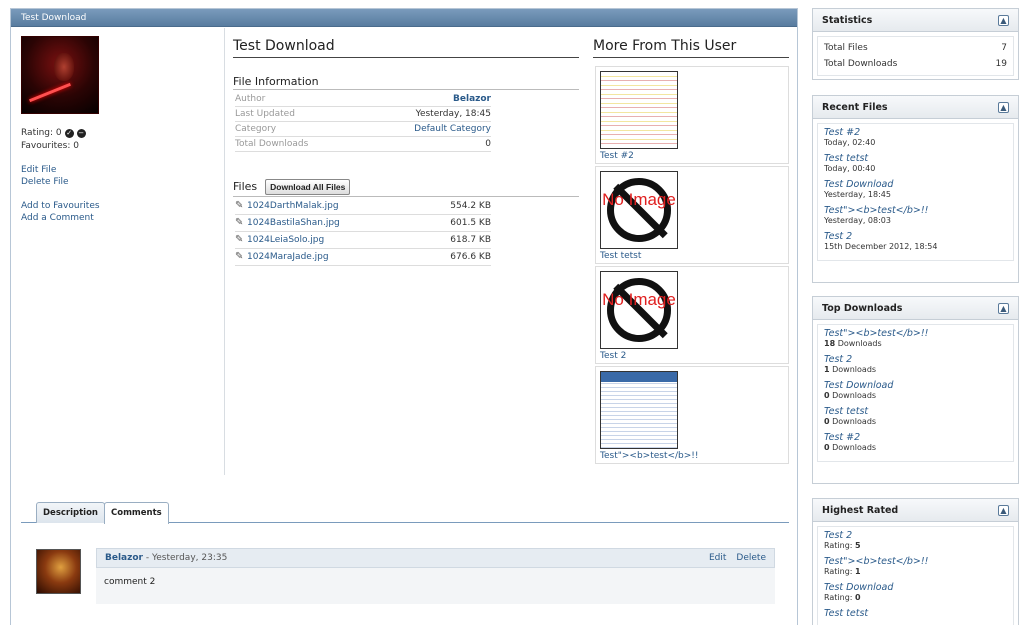 This screenshot has width=1024, height=625. What do you see at coordinates (363, 206) in the screenshot?
I see `file-list-item: ✎ 1024DarthMalak.jpg 554.2 KB` at bounding box center [363, 206].